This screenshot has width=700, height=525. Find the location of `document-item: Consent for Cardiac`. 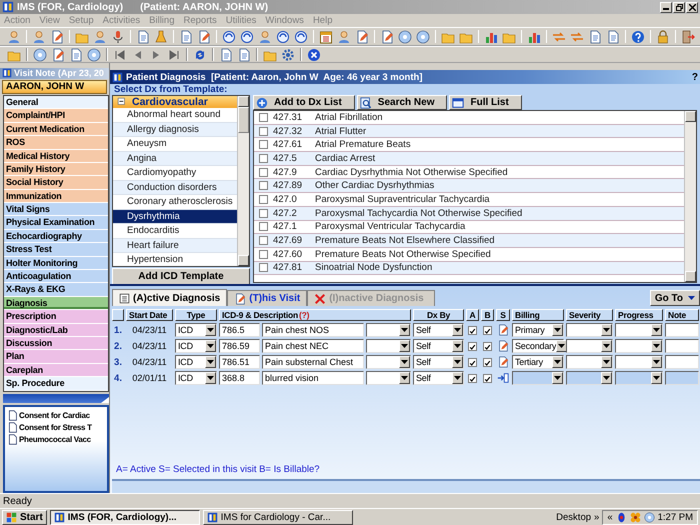

document-item: Consent for Cardiac is located at coordinates (54, 415).